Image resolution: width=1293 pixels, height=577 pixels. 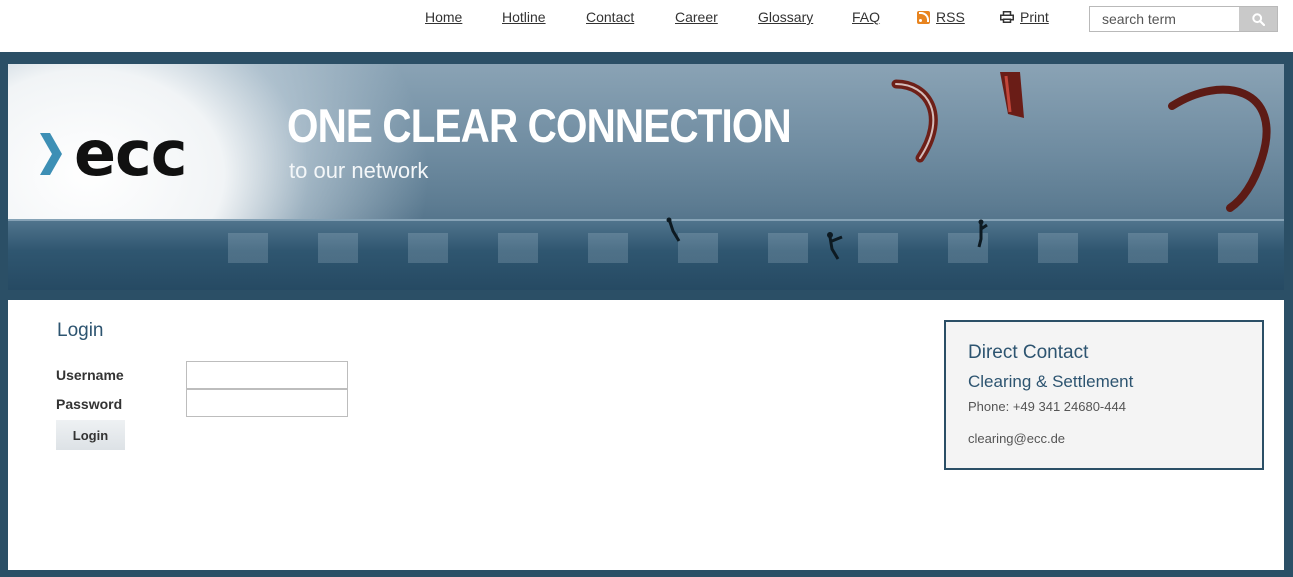 I want to click on search-input, so click(x=1164, y=19).